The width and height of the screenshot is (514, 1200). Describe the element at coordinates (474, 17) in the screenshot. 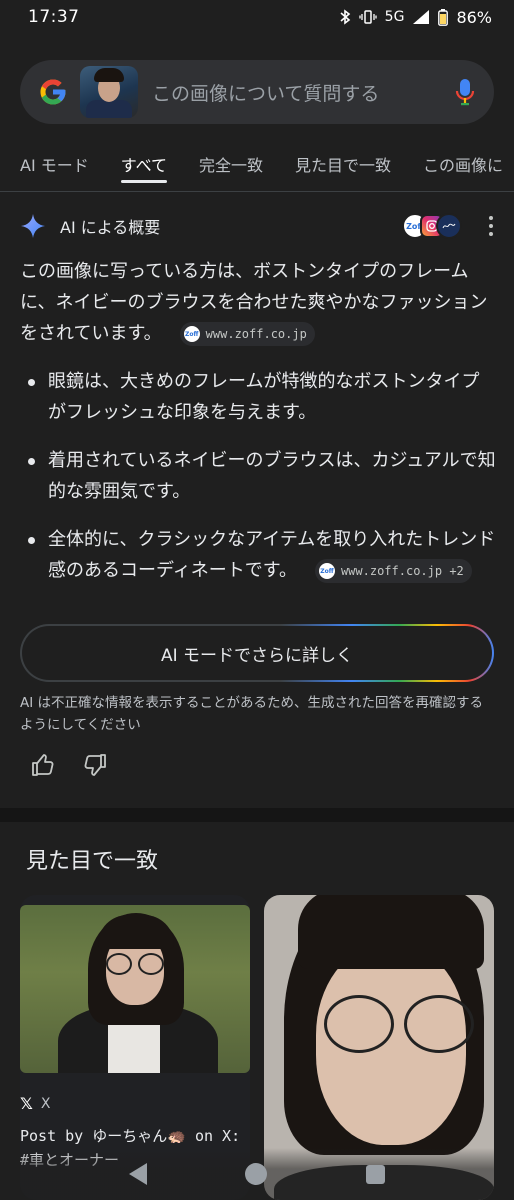

I see `battery-percent: 86%` at that location.